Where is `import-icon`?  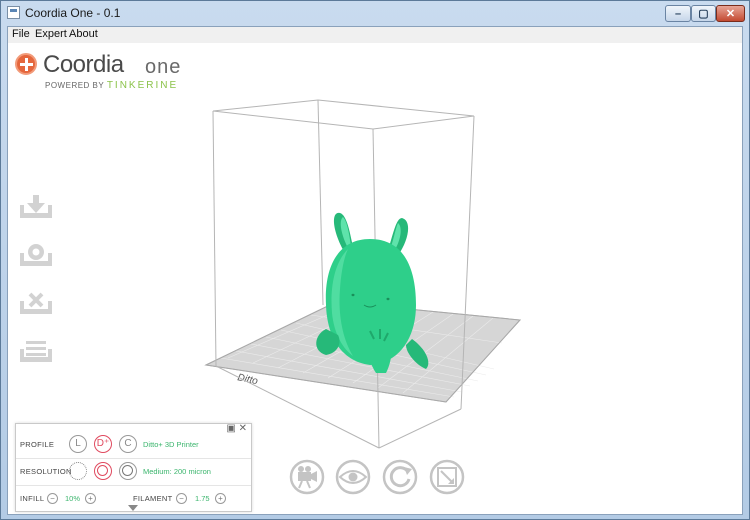 import-icon is located at coordinates (36, 206).